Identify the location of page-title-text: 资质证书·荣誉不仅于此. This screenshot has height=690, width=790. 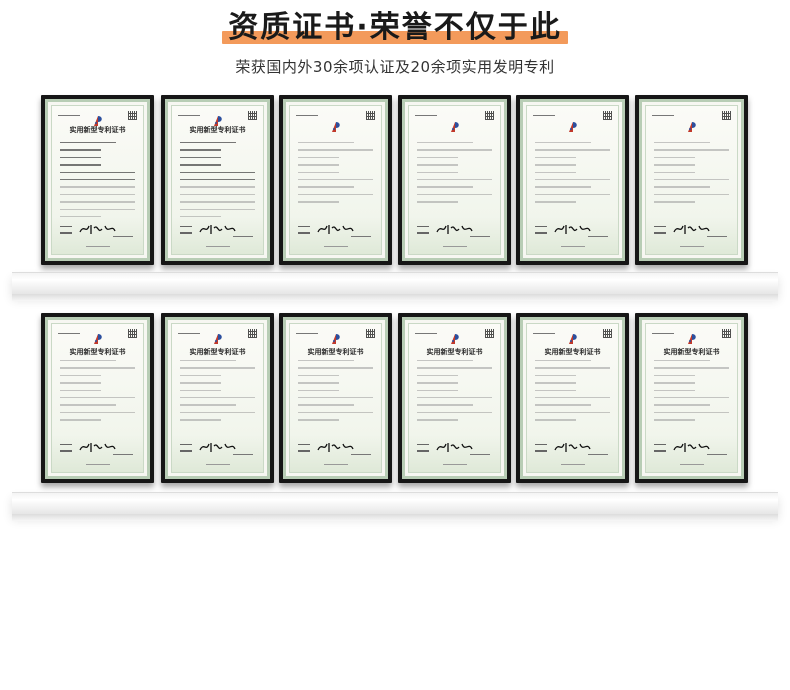
(395, 27).